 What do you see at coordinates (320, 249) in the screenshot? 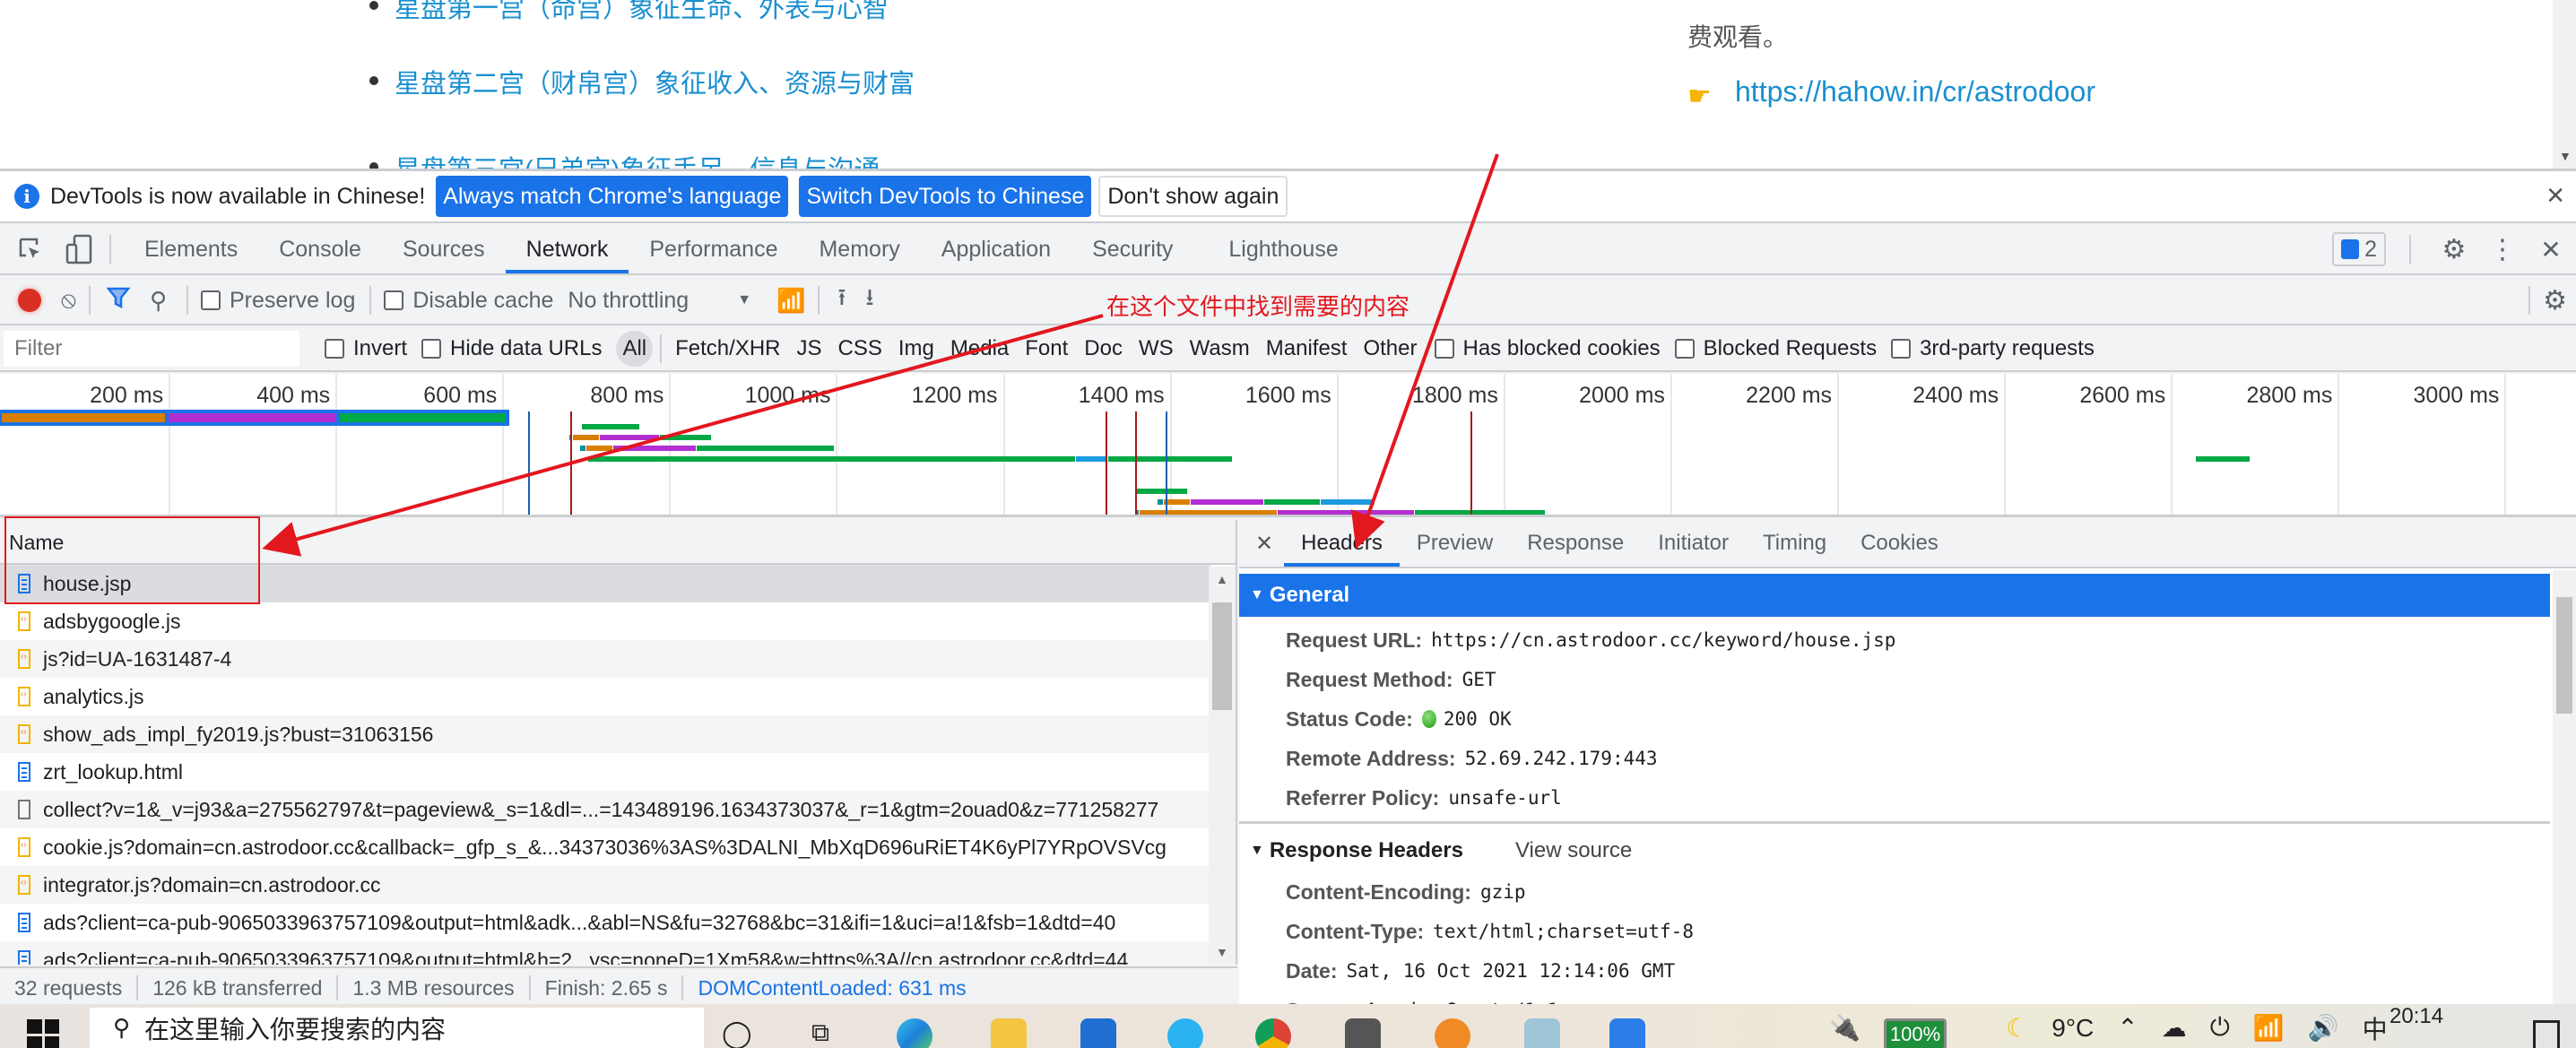
I see `tab-console: Console` at bounding box center [320, 249].